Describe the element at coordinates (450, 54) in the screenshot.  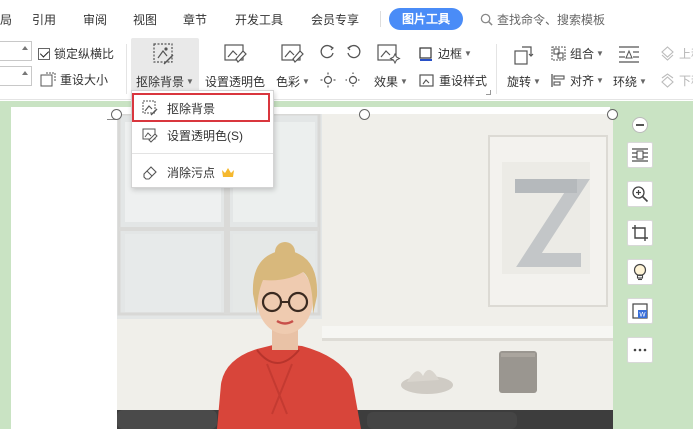
I see `border-label: 边框` at that location.